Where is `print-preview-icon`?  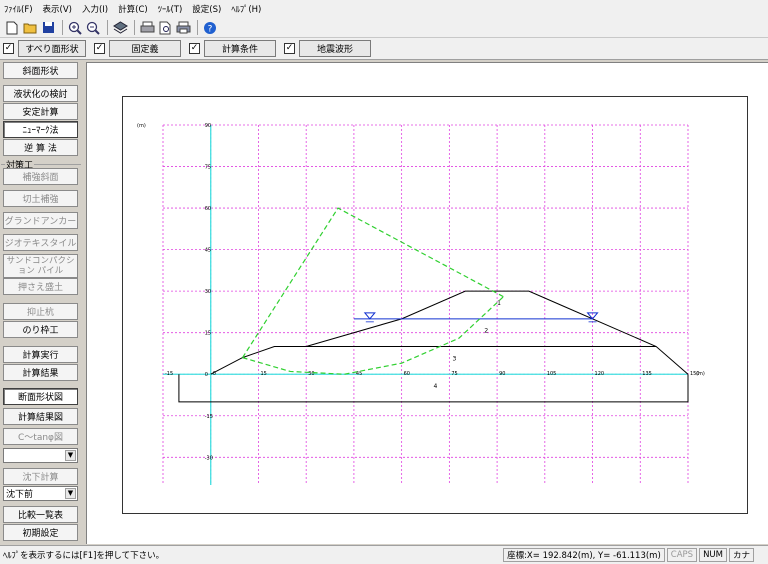
print-preview-icon is located at coordinates (165, 28).